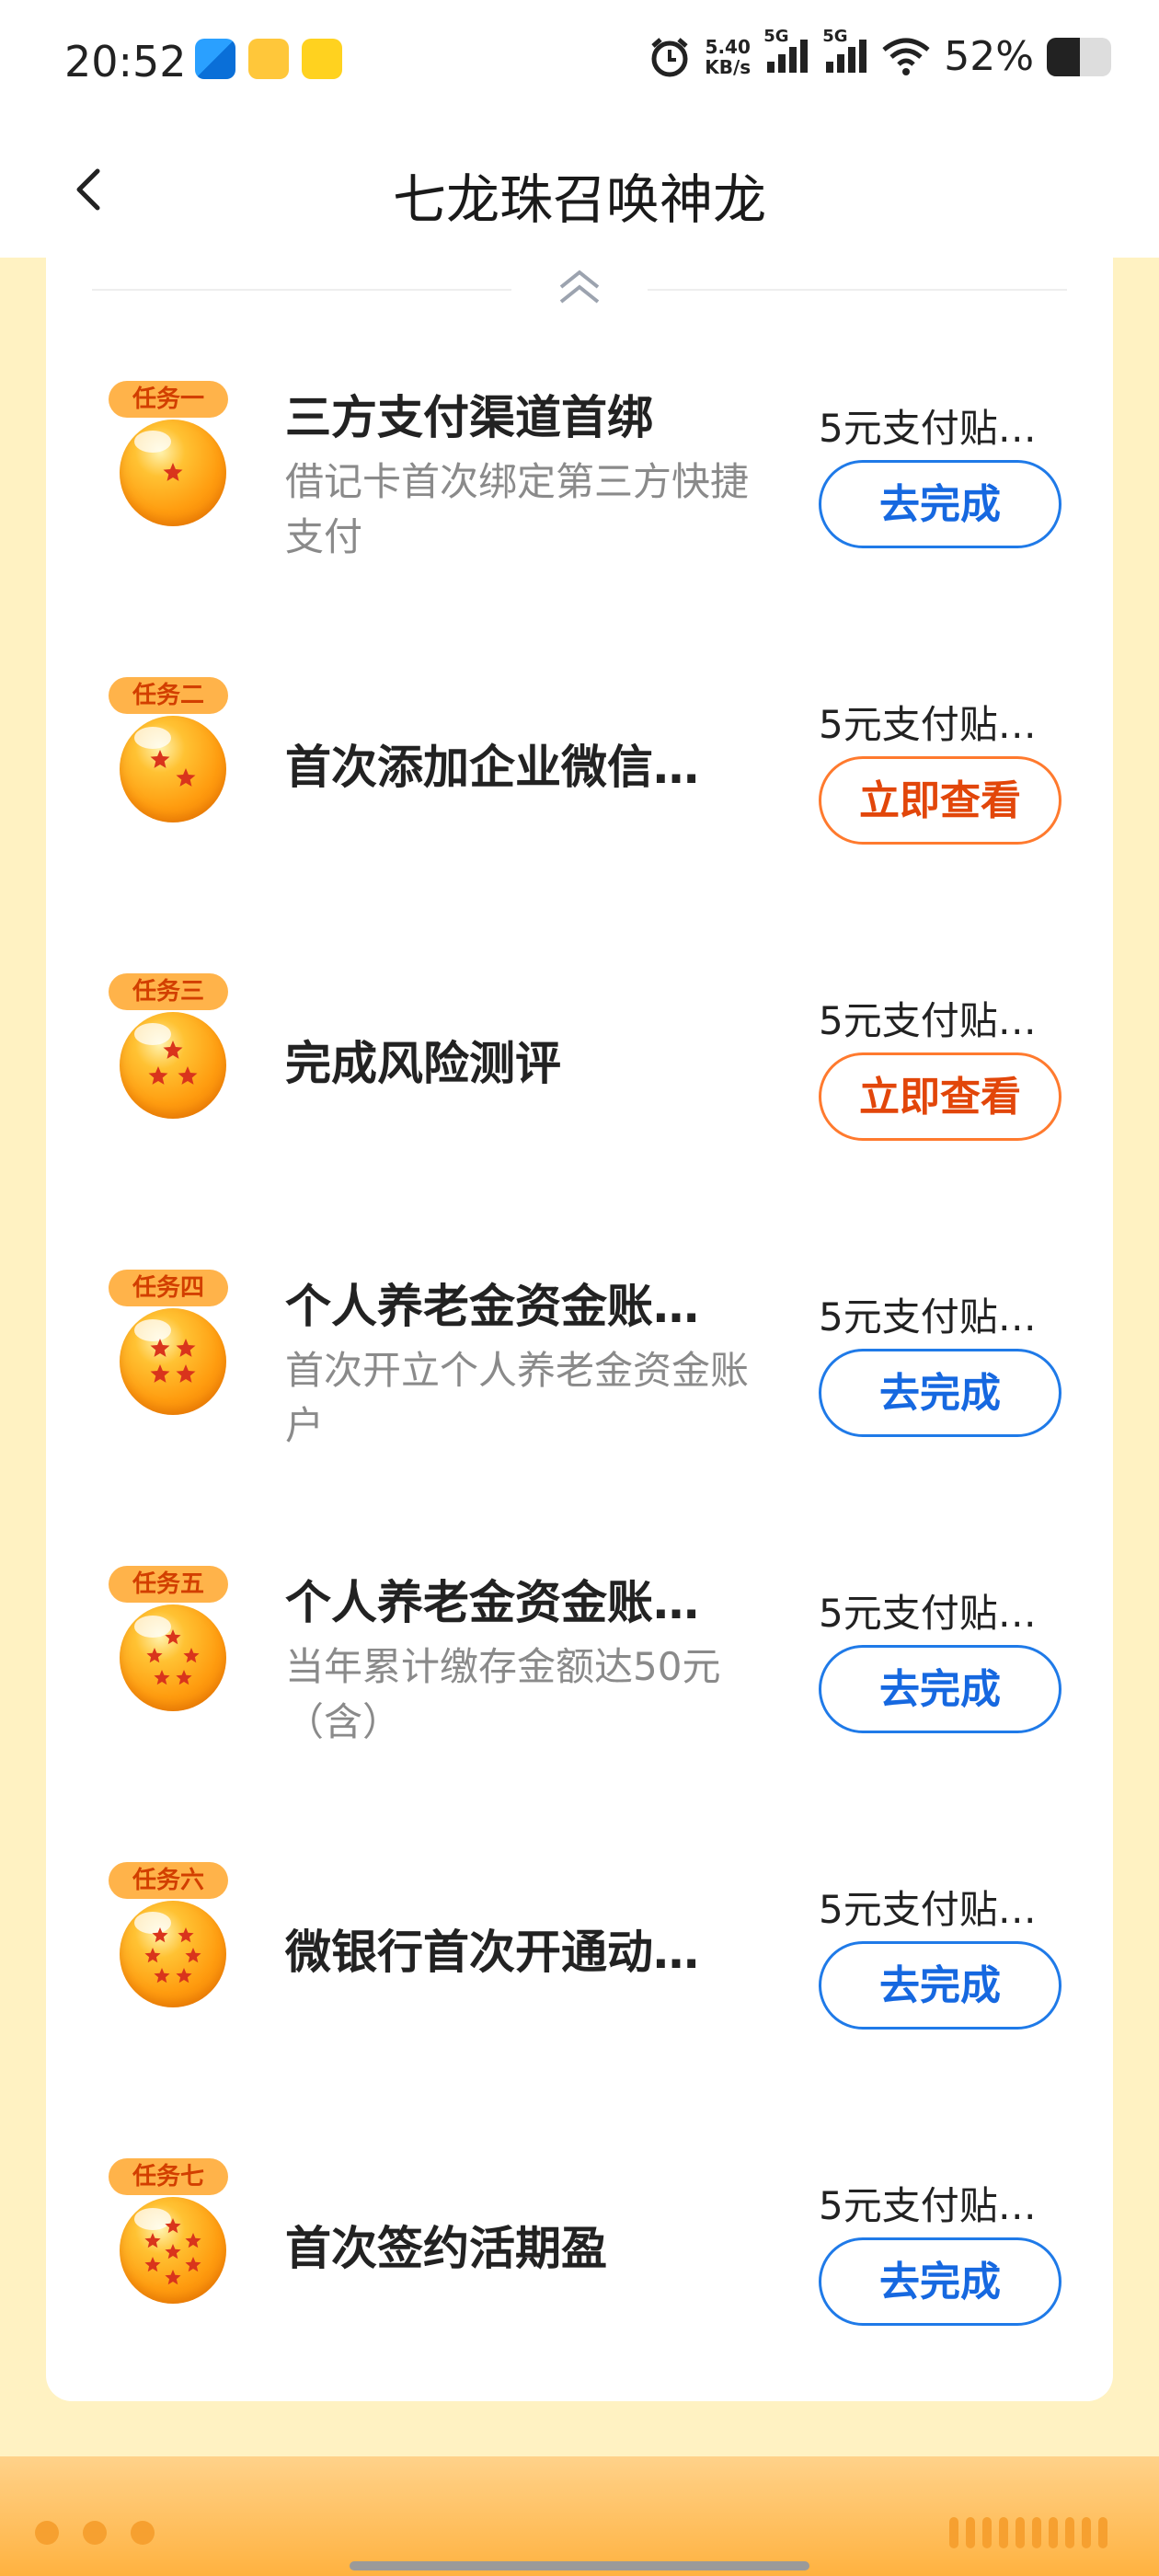 The width and height of the screenshot is (1159, 2576). What do you see at coordinates (95, 2533) in the screenshot?
I see `decor-dots` at bounding box center [95, 2533].